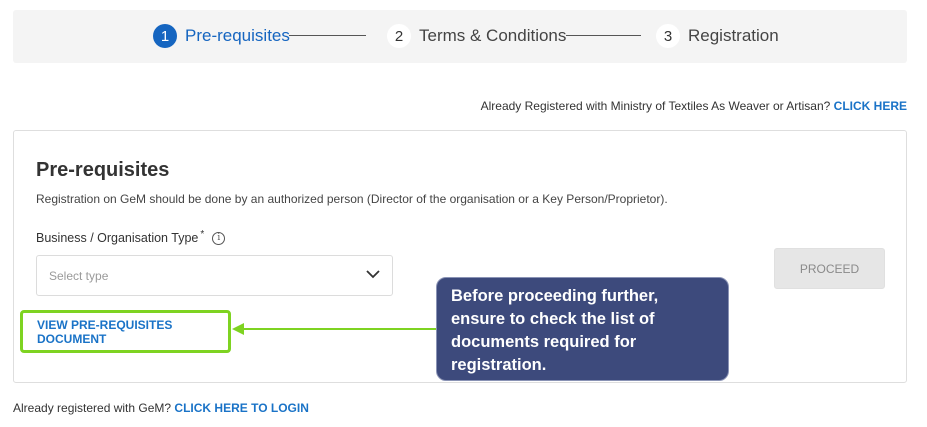 This screenshot has height=427, width=927. I want to click on step-label-registration: Registration, so click(733, 35).